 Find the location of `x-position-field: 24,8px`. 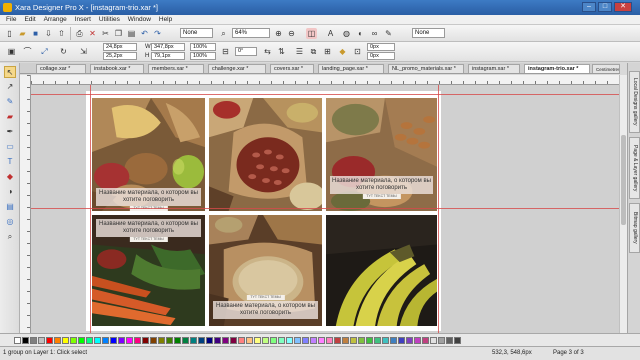

x-position-field: 24,8px is located at coordinates (120, 47).